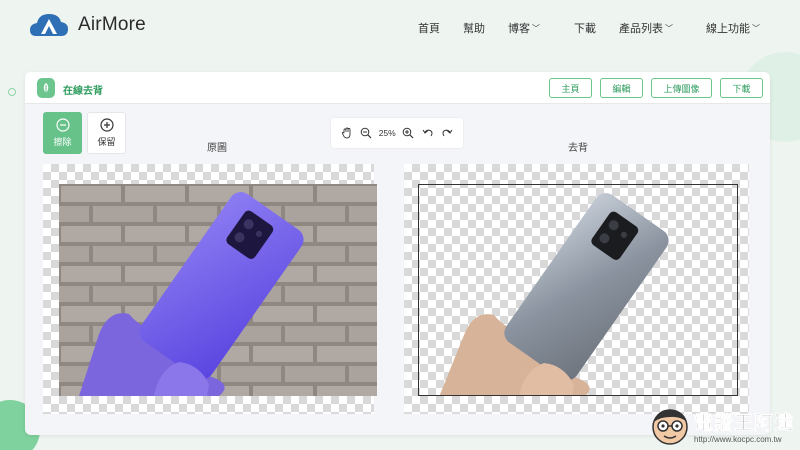 Image resolution: width=800 pixels, height=450 pixels. I want to click on nav-item-label: 產品列表, so click(641, 29).